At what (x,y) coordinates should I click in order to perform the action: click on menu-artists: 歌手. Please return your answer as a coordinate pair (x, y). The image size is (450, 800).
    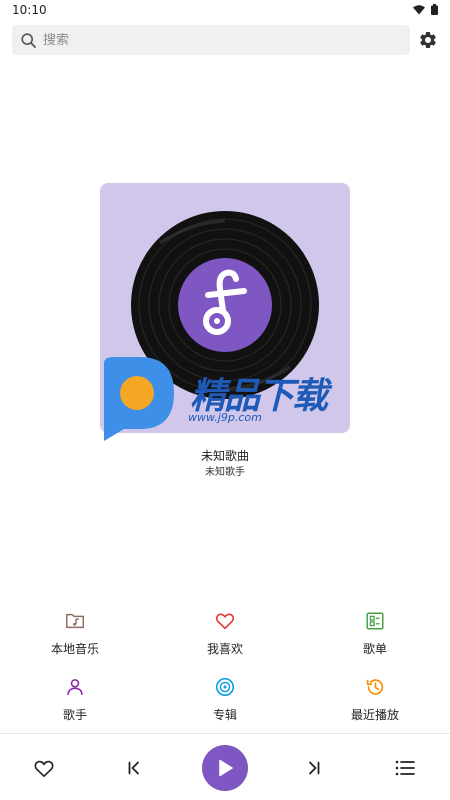
    Looking at the image, I should click on (75, 704).